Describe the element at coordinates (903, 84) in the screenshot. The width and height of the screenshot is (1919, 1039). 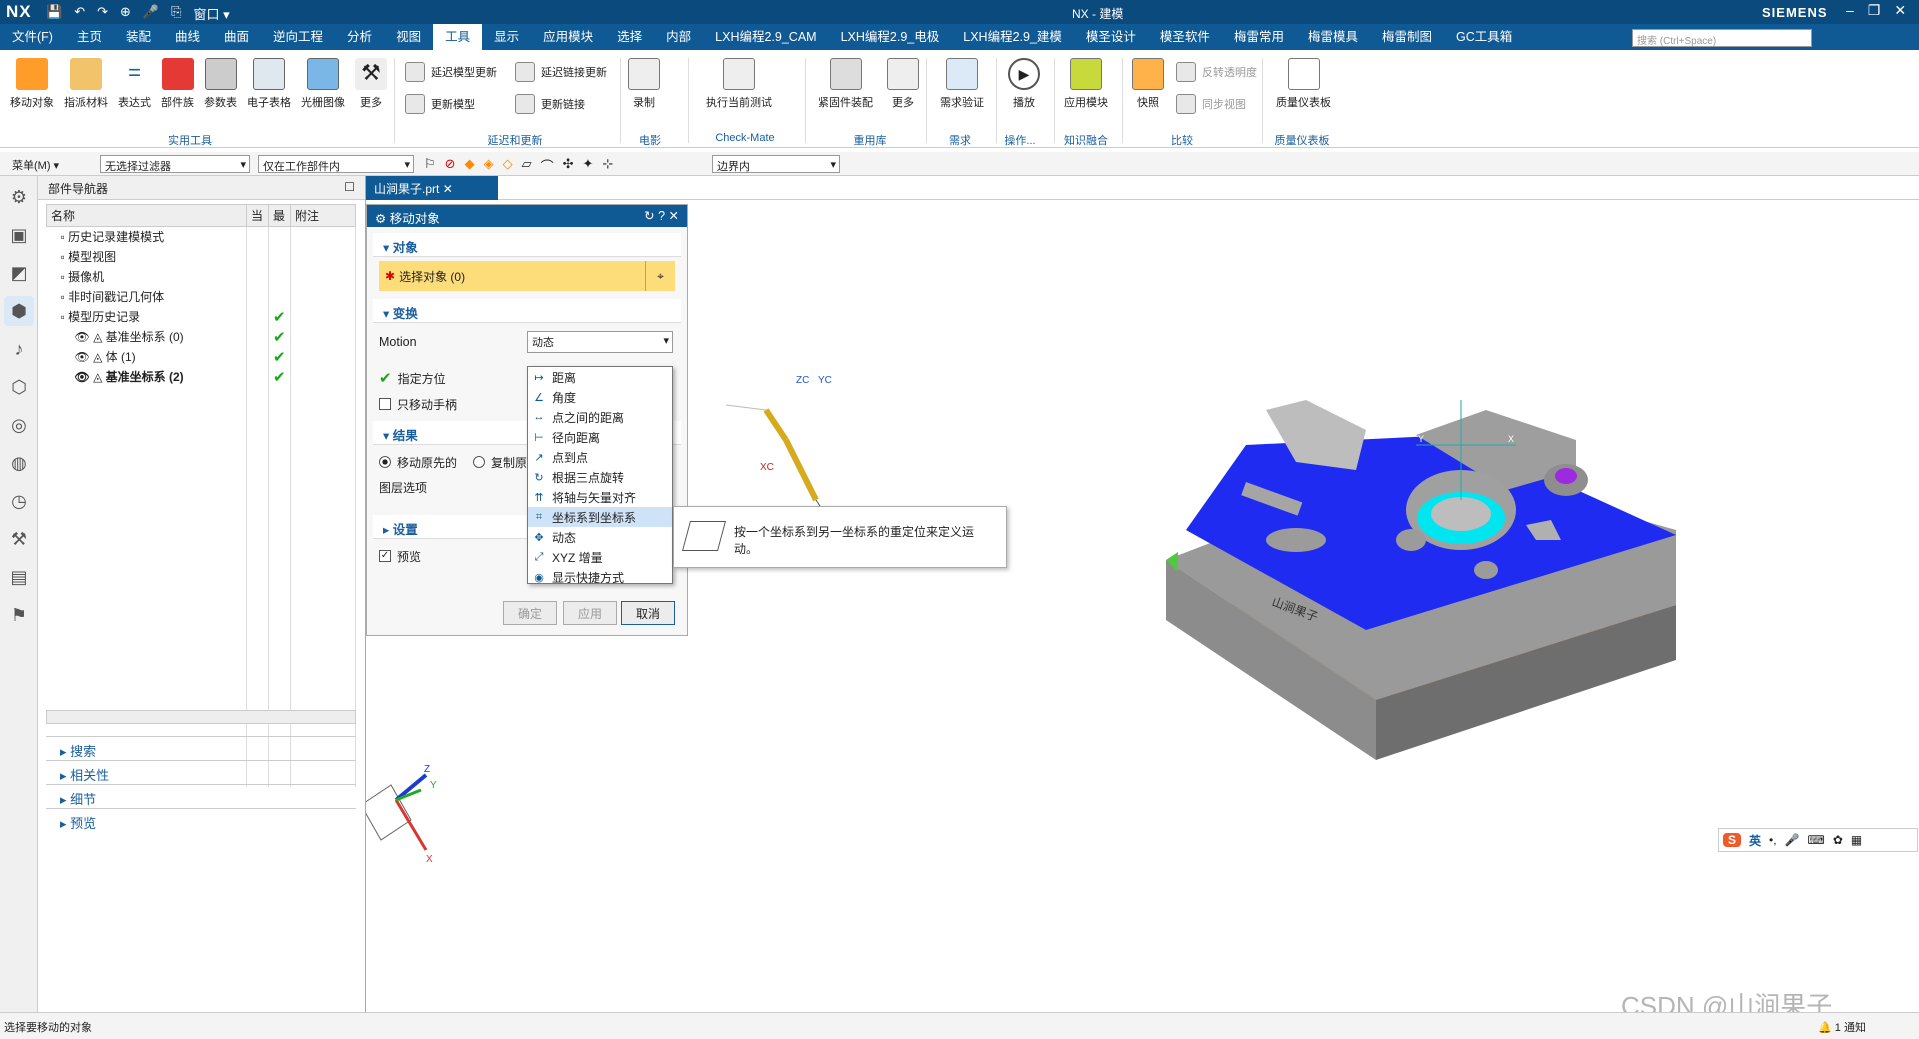
I see `reuse-more-button: 更多` at that location.